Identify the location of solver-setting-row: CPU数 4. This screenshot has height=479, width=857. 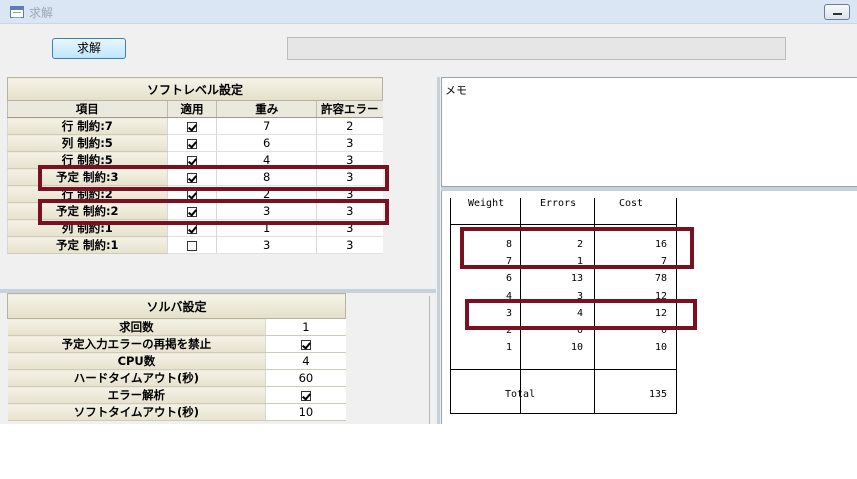
(176, 361).